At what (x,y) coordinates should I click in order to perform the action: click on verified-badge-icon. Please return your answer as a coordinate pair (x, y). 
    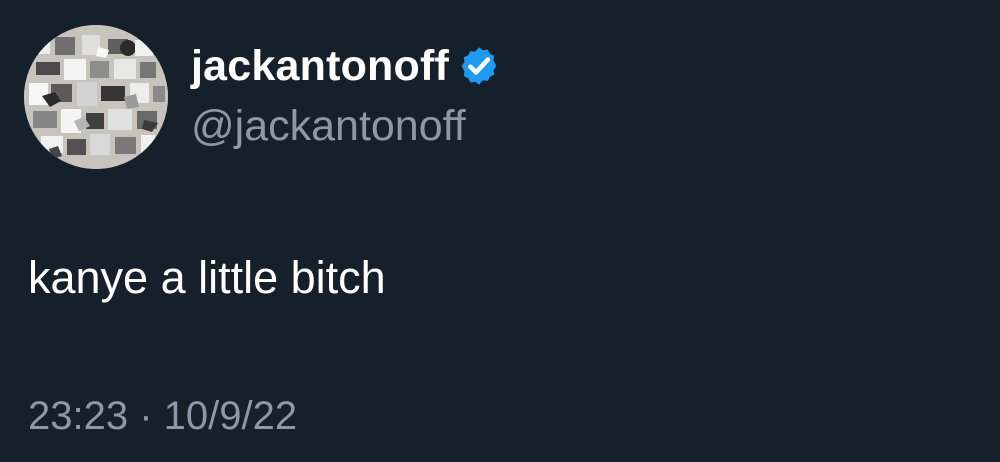
    Looking at the image, I should click on (479, 66).